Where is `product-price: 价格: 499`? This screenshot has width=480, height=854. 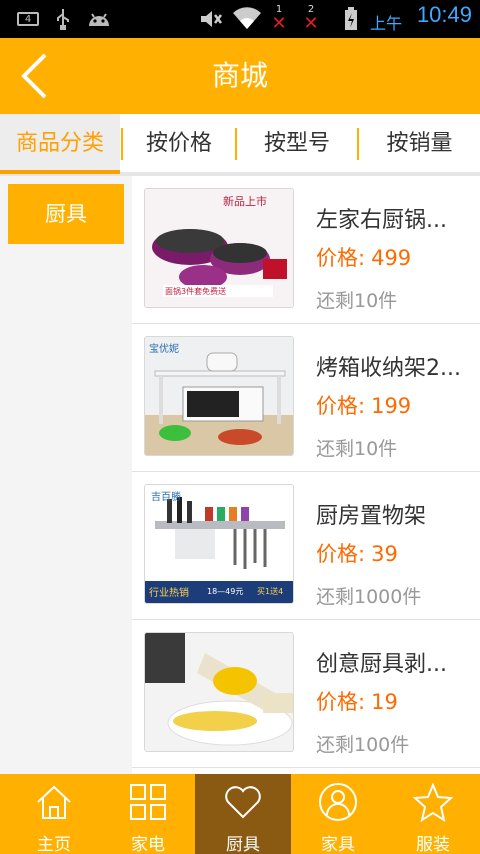 product-price: 价格: 499 is located at coordinates (363, 257).